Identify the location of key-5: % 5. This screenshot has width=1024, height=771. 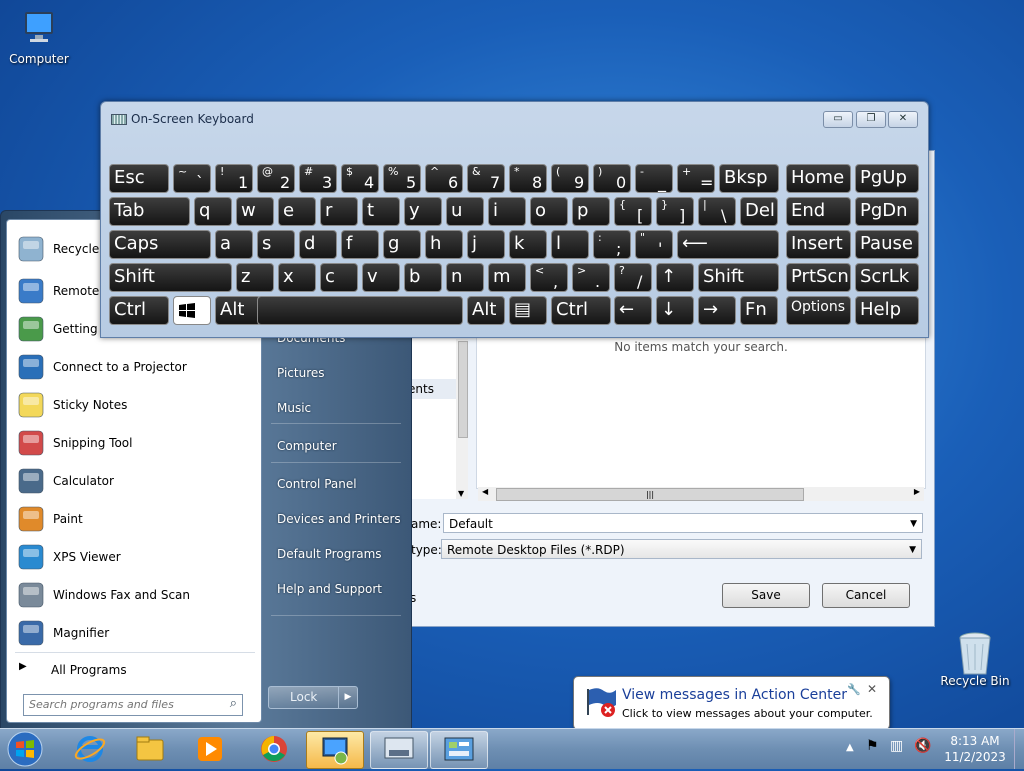
(402, 178).